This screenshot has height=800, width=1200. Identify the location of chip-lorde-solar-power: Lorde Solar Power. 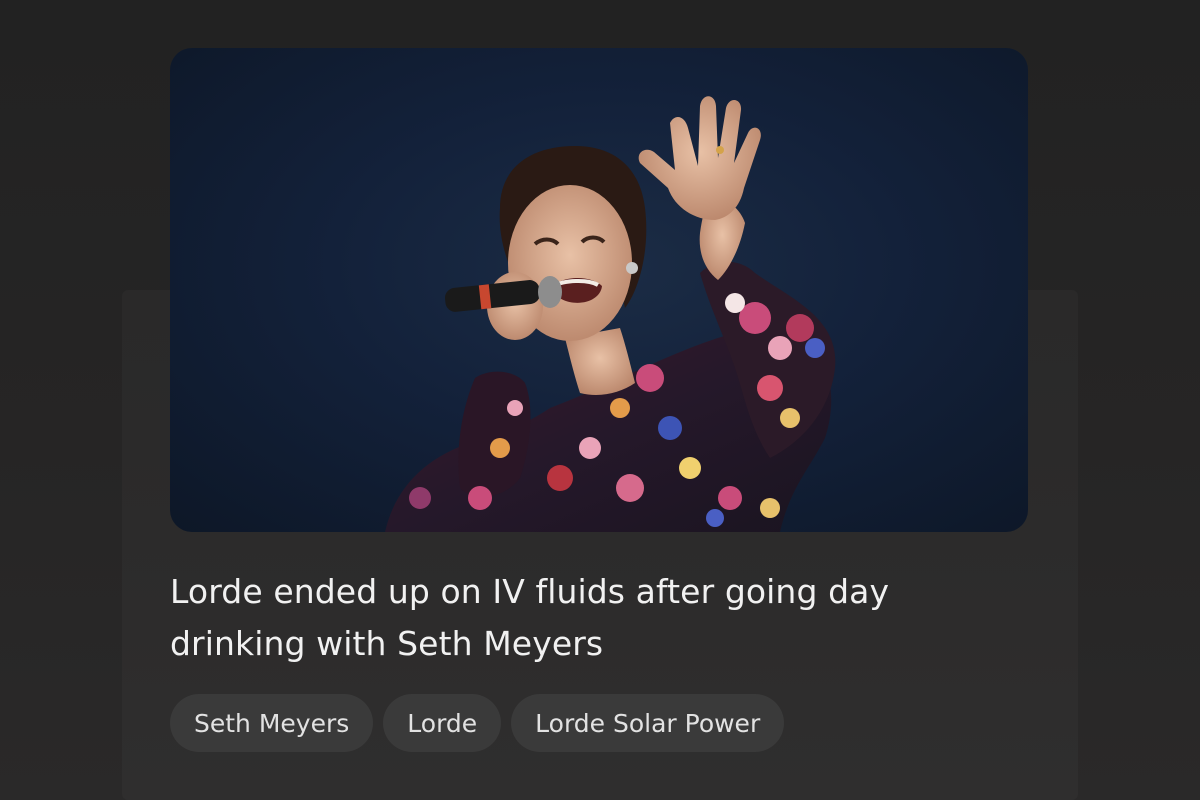
(648, 723).